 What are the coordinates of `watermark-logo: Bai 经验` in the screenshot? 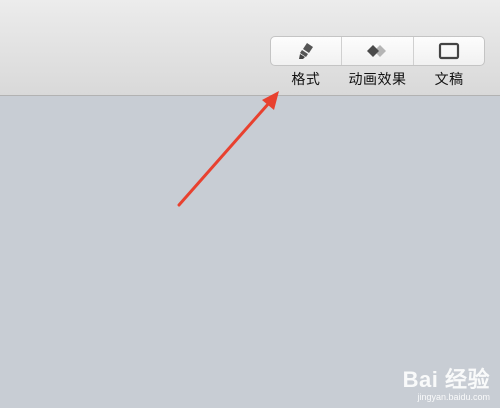 It's located at (446, 379).